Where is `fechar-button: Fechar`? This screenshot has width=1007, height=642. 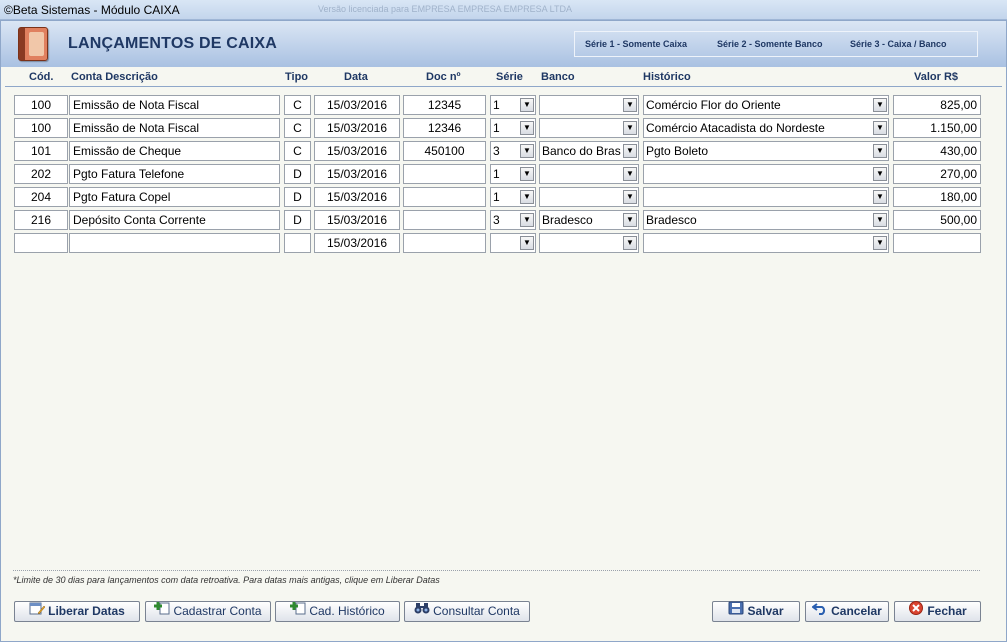 fechar-button: Fechar is located at coordinates (937, 611).